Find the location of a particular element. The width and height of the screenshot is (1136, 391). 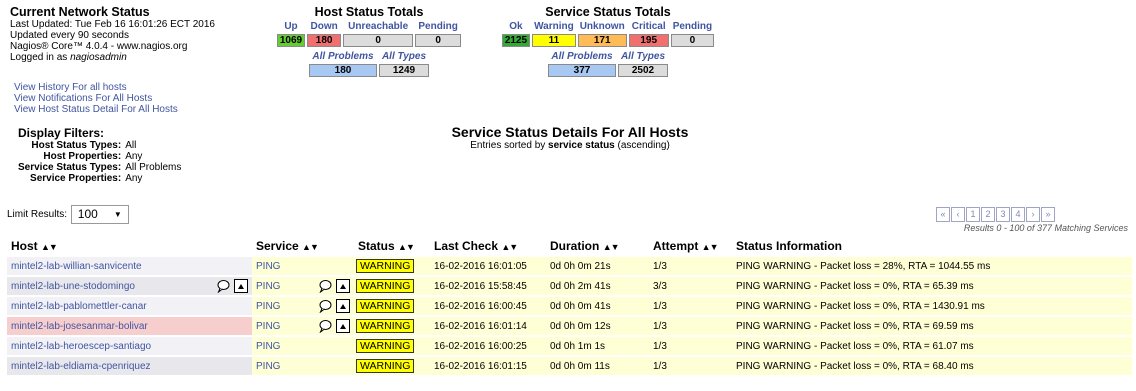

host-link: mintel2-lab-willian-sanvicente is located at coordinates (76, 266).